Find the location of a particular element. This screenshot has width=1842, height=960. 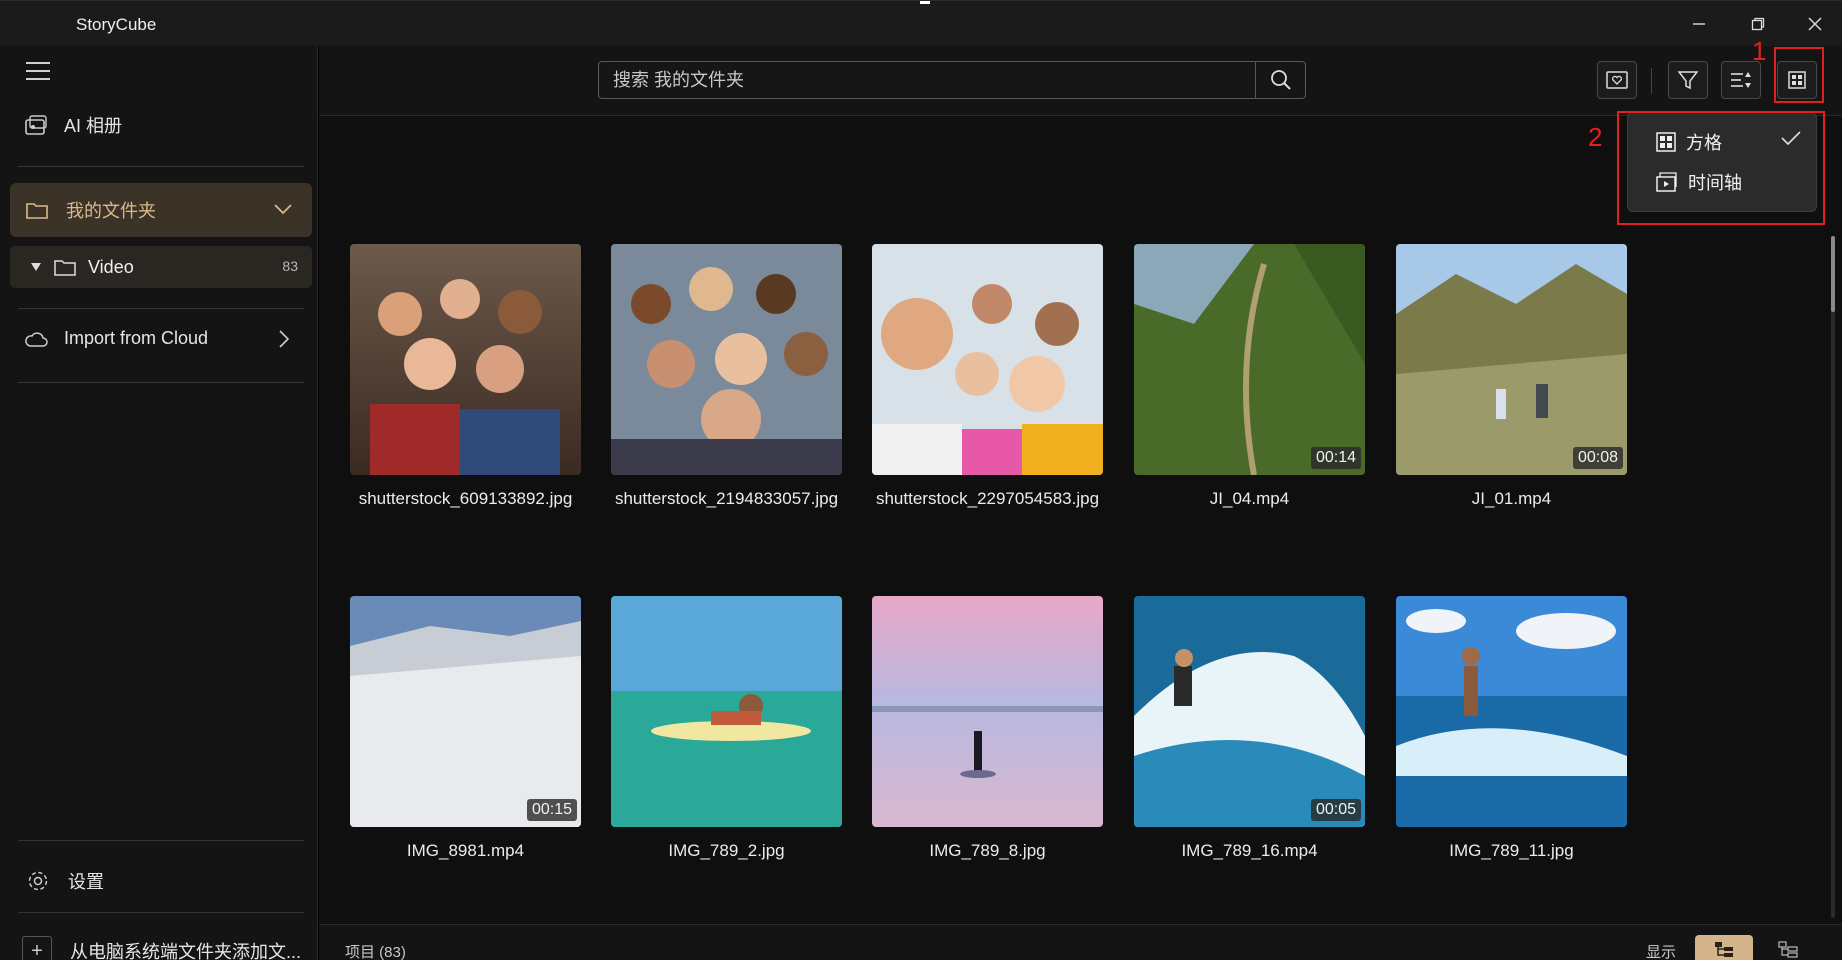

file-name: JI_04.mp4 is located at coordinates (1249, 498).